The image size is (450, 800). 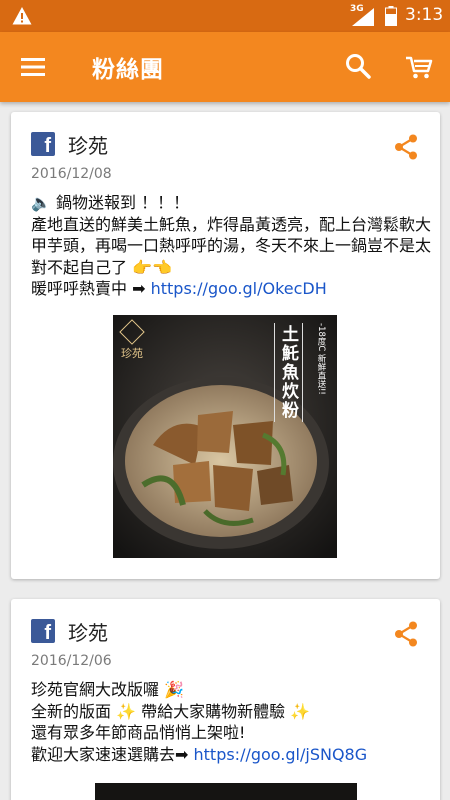 I want to click on image-title: 土魠魚炊粉, so click(x=288, y=372).